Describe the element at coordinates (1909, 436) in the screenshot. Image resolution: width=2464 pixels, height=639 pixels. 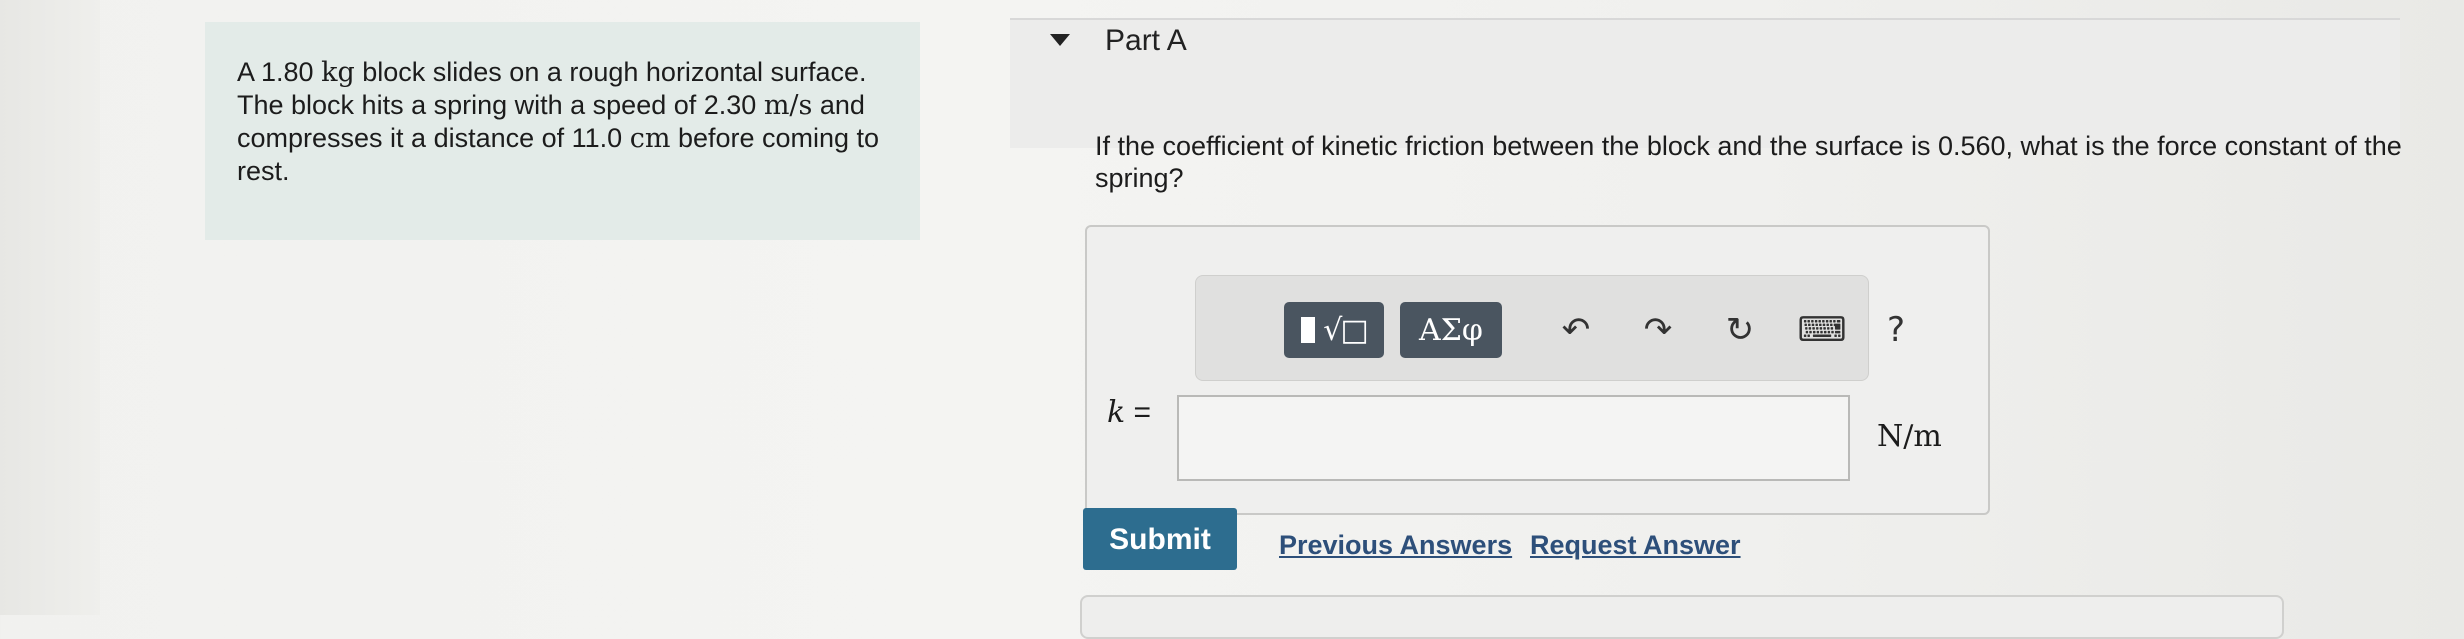
I see `answer-unit: N/m` at that location.